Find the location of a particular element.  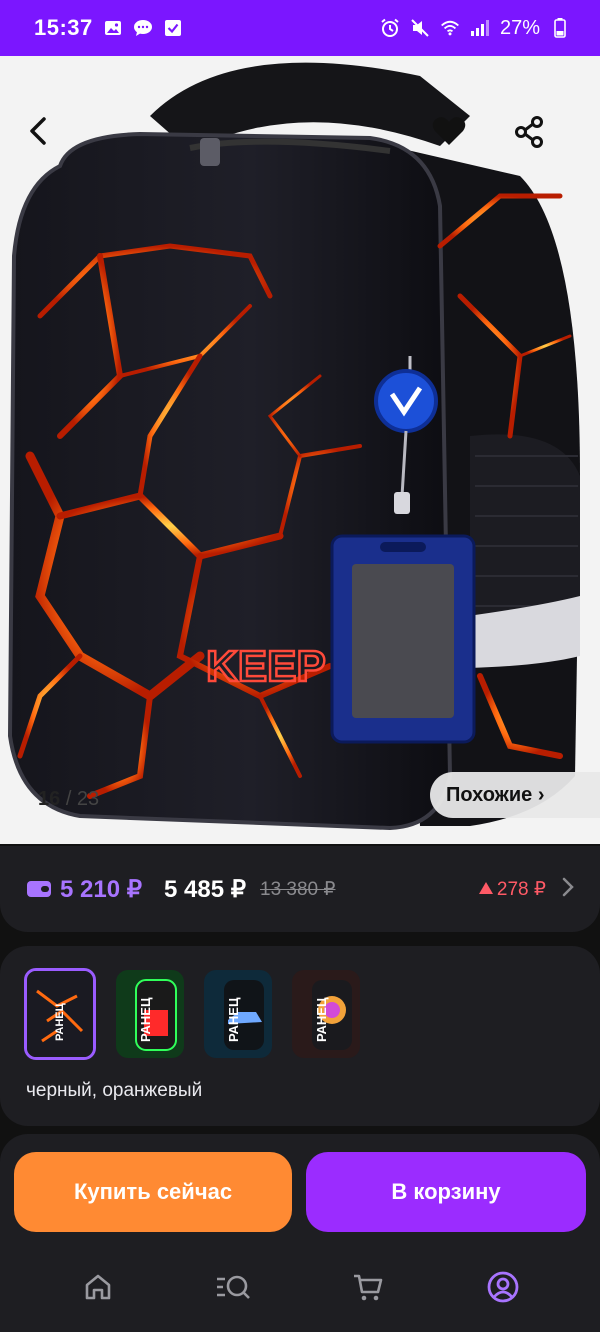

mute-icon is located at coordinates (420, 28).